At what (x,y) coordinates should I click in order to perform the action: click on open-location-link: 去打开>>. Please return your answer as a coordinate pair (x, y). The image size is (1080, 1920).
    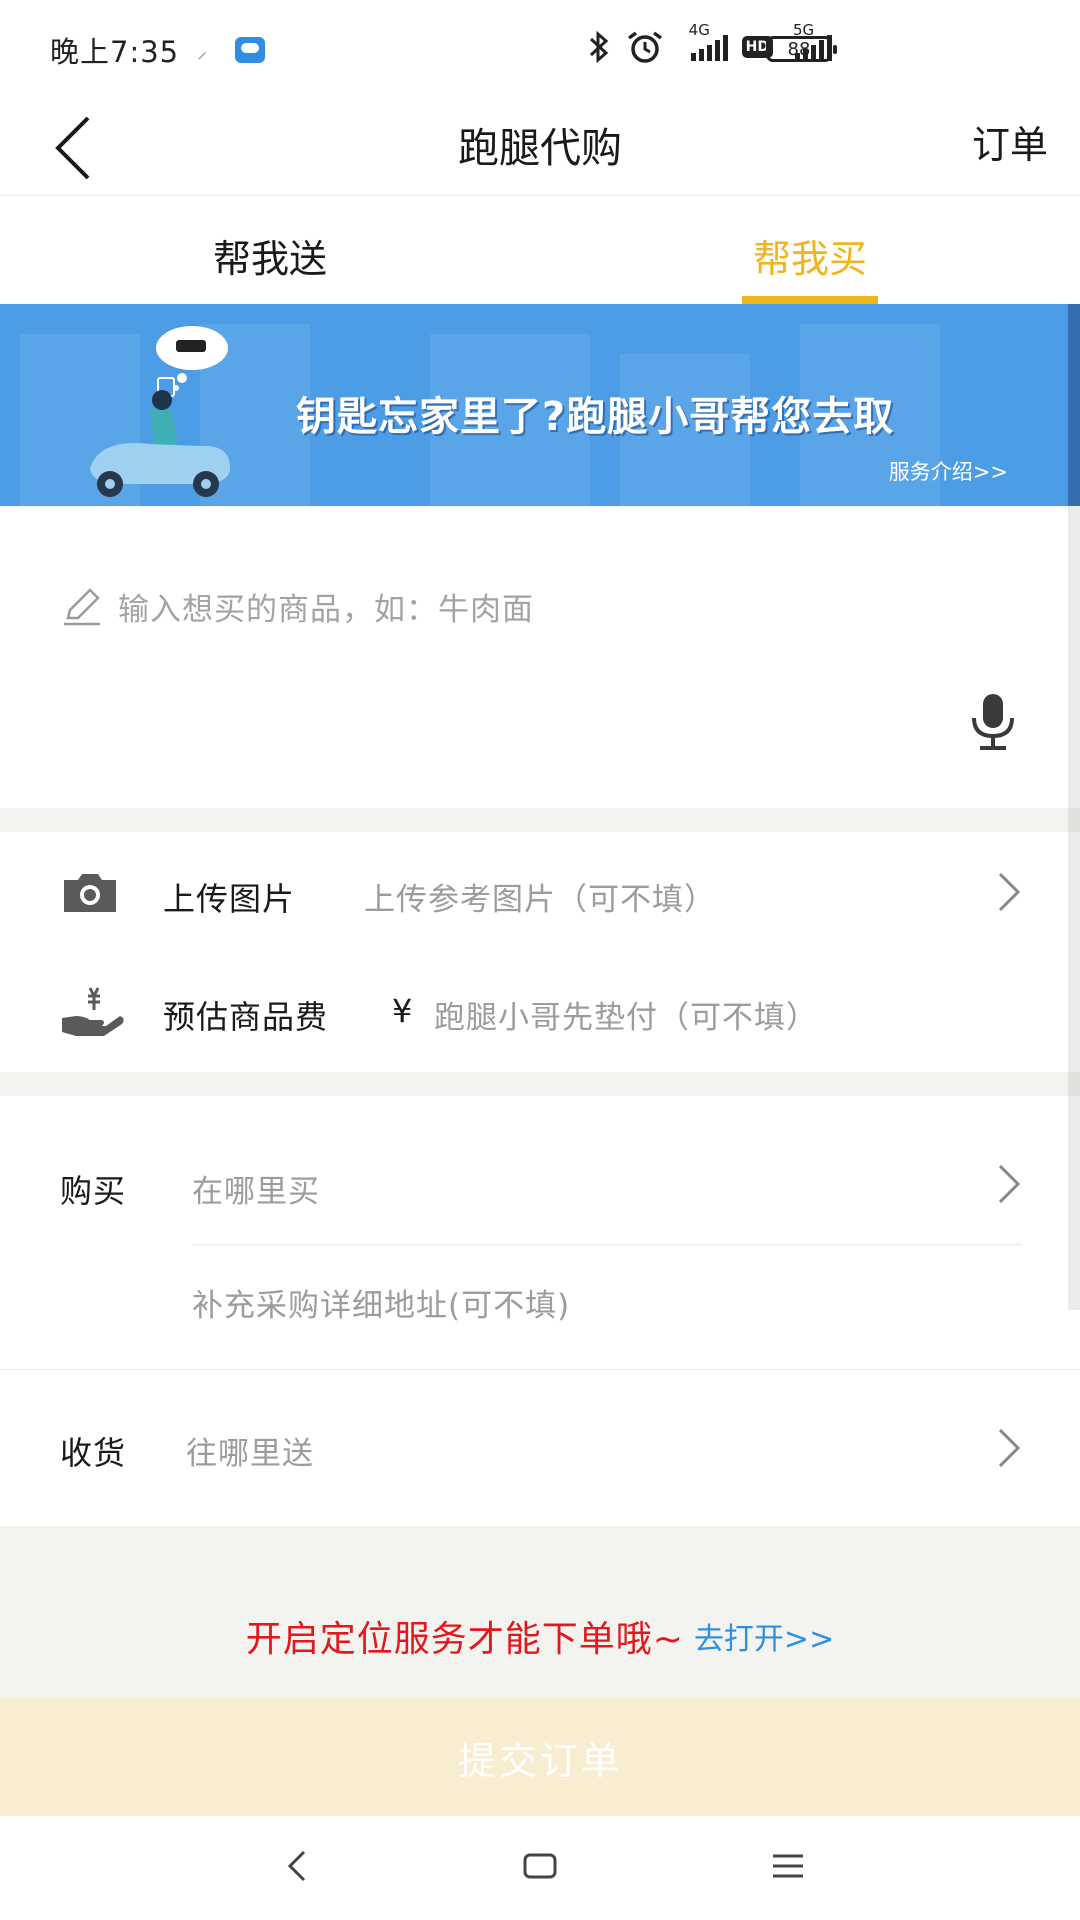
    Looking at the image, I should click on (764, 1636).